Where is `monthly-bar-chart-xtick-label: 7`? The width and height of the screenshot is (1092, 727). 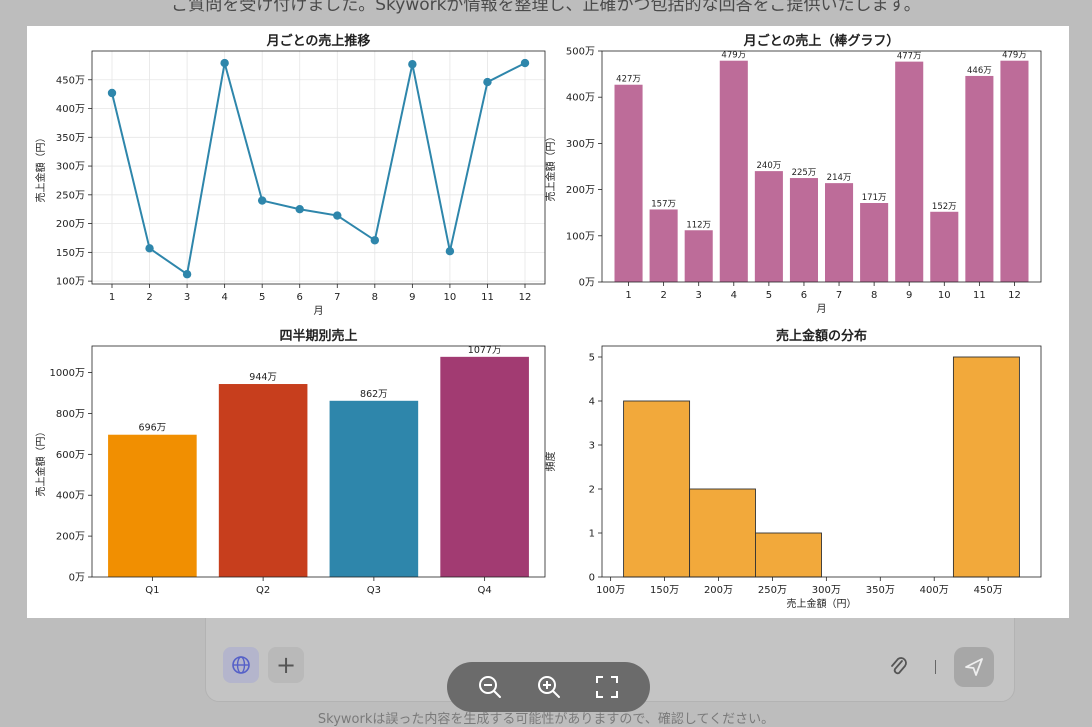 monthly-bar-chart-xtick-label: 7 is located at coordinates (839, 295).